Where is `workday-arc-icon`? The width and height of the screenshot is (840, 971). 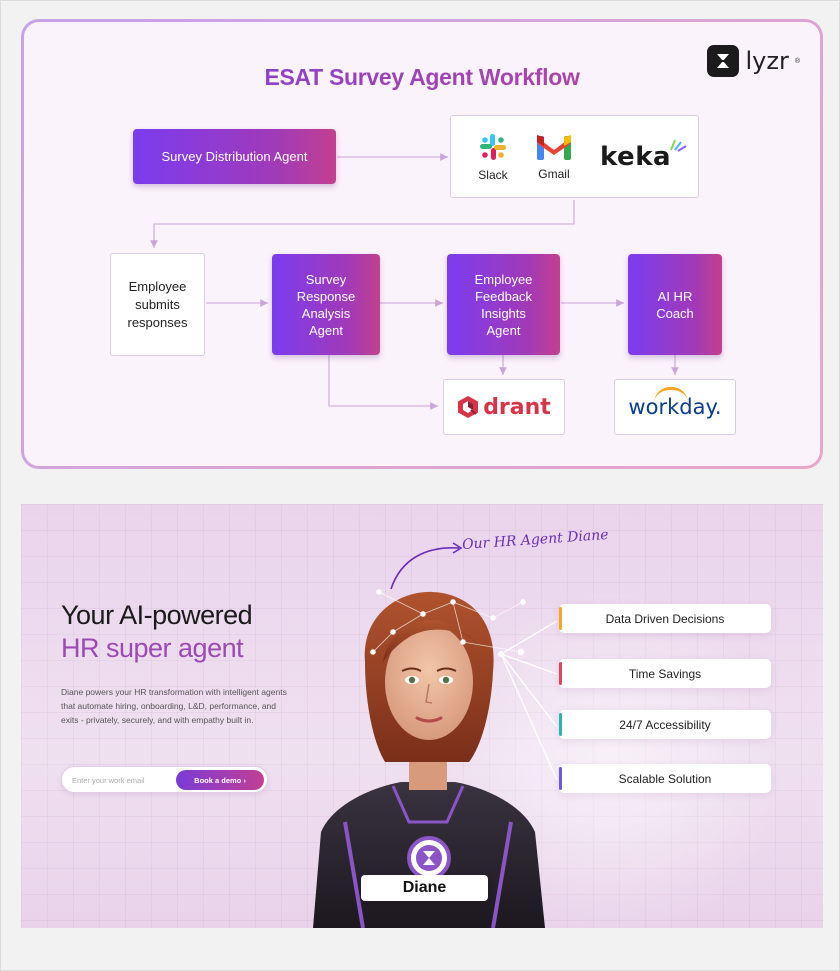
workday-arc-icon is located at coordinates (671, 395).